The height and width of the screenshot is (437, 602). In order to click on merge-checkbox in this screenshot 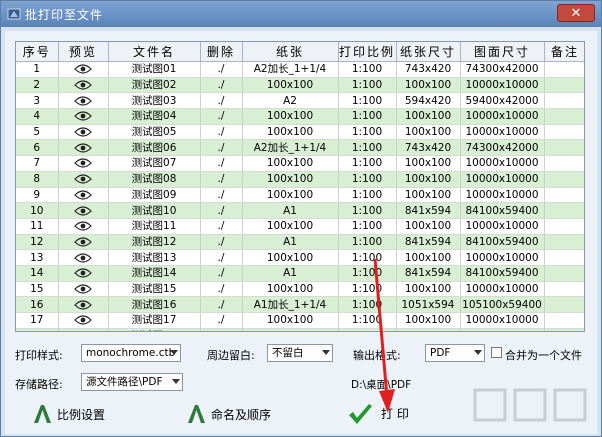, I will do `click(496, 352)`.